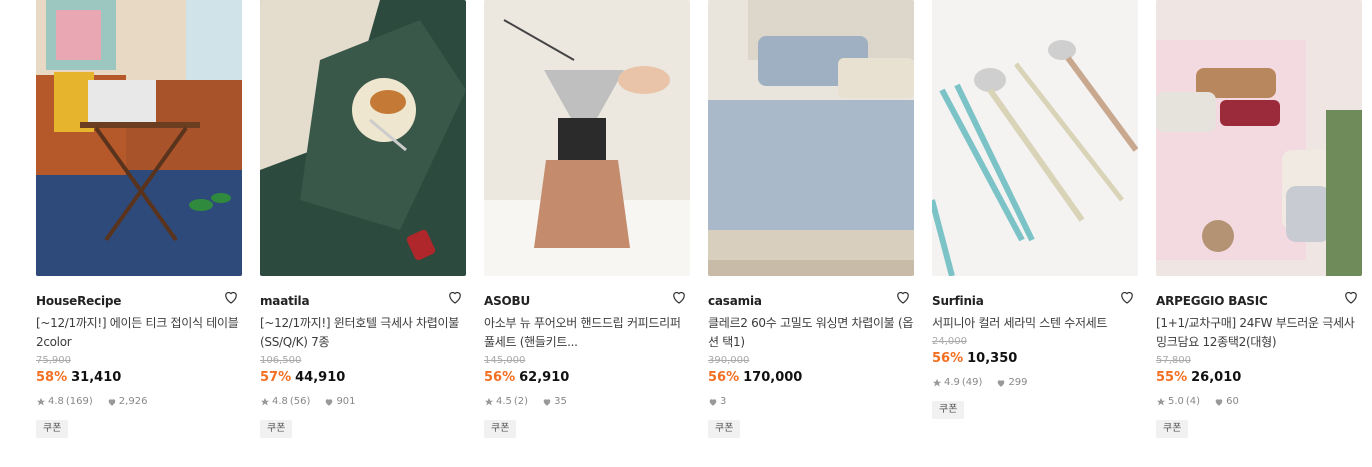 The image size is (1372, 467). Describe the element at coordinates (1193, 401) in the screenshot. I see `review-count: (4)` at that location.